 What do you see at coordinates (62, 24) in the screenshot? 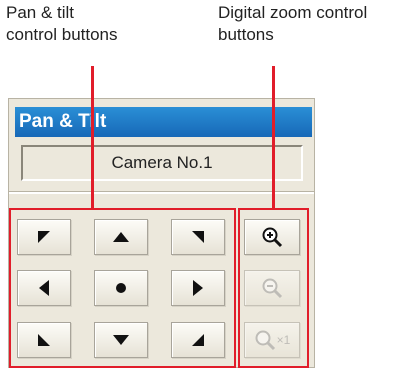
I see `pan-tilt-annotation: Pan & tilt control buttons` at bounding box center [62, 24].